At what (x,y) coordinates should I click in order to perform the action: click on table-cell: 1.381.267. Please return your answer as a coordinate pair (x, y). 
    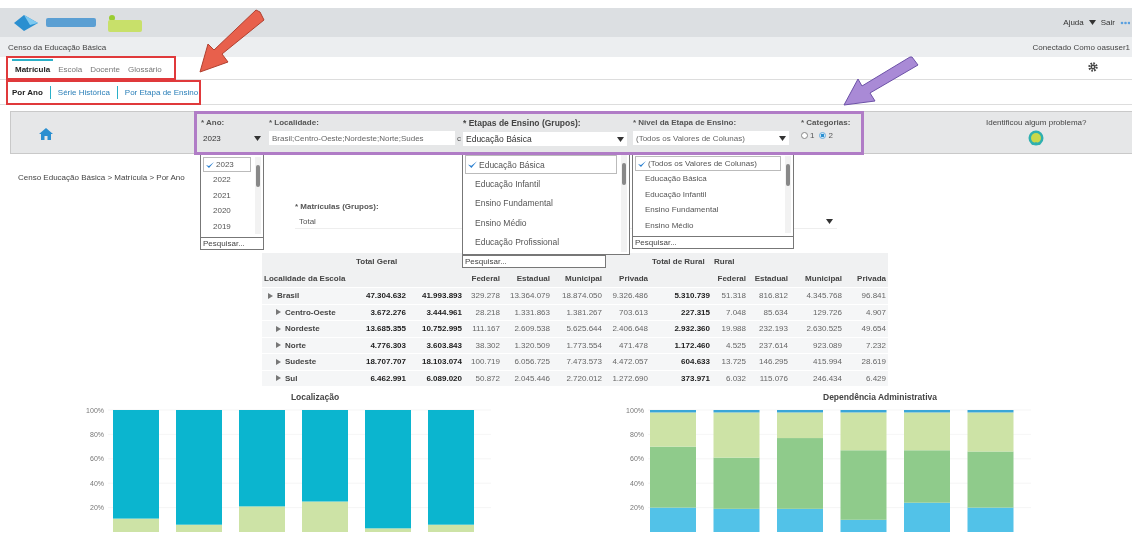
    Looking at the image, I should click on (578, 311).